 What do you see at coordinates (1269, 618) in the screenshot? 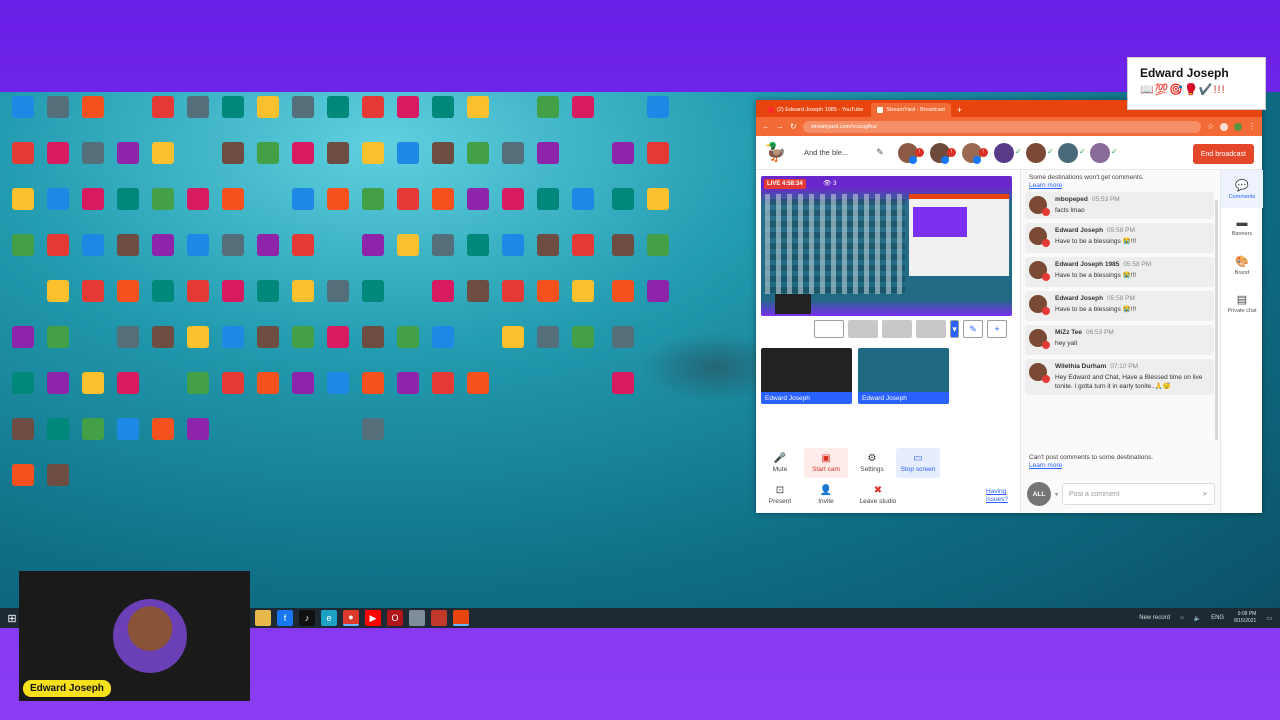
I see `notification-icon: ▭` at bounding box center [1269, 618].